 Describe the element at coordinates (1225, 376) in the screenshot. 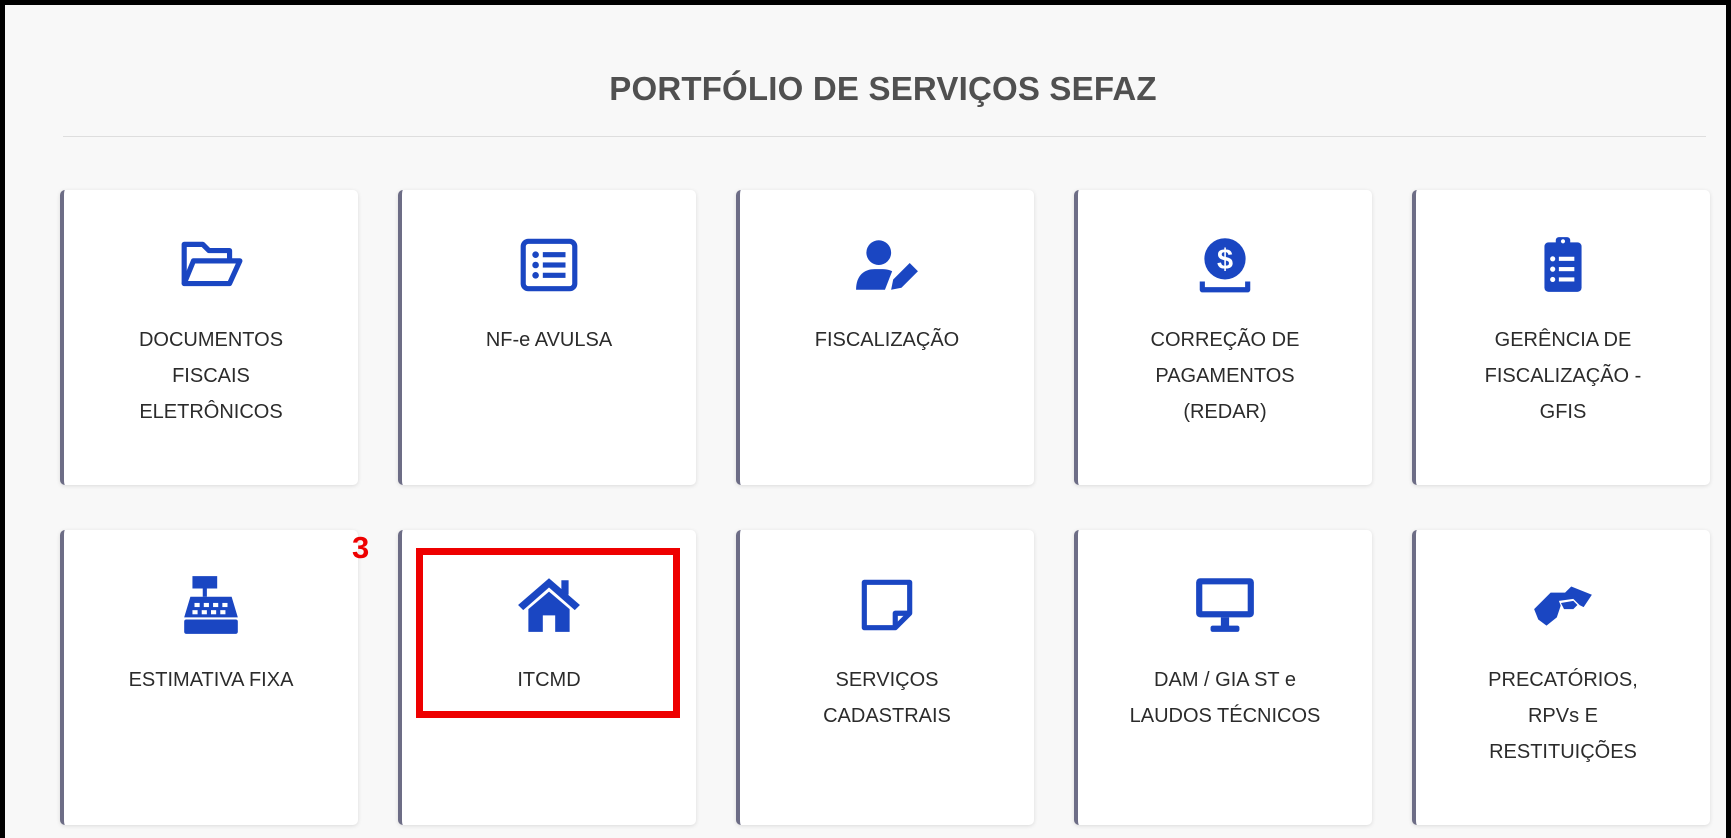

I see `card-label: CORREÇÃO DE PAGAMENTOS (REDAR)` at that location.